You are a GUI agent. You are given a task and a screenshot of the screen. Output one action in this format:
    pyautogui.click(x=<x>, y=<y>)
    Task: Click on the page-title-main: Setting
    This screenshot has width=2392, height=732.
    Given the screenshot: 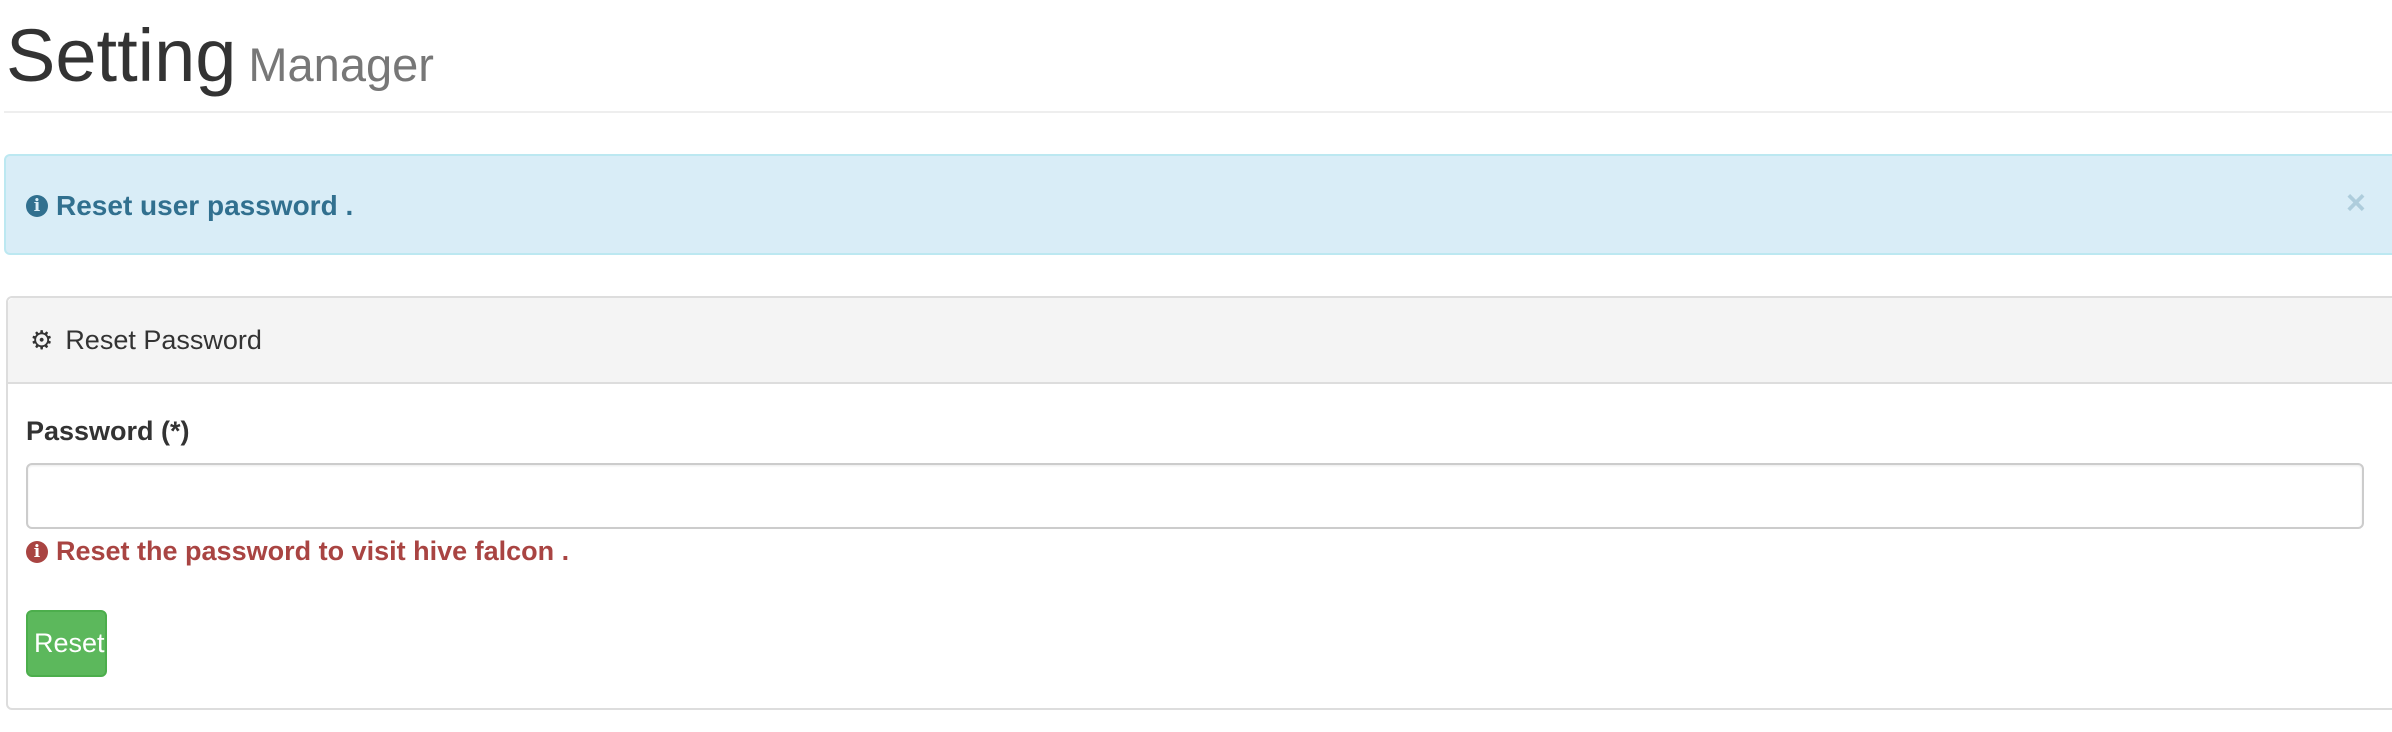 What is the action you would take?
    pyautogui.click(x=121, y=55)
    